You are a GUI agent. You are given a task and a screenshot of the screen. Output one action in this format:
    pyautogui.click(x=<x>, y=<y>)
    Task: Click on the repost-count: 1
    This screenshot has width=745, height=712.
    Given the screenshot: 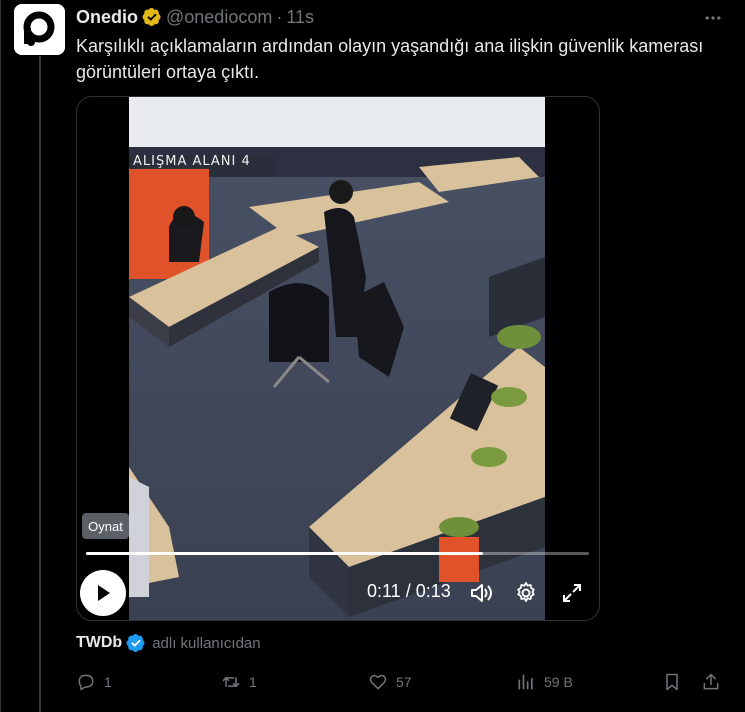 What is the action you would take?
    pyautogui.click(x=253, y=682)
    